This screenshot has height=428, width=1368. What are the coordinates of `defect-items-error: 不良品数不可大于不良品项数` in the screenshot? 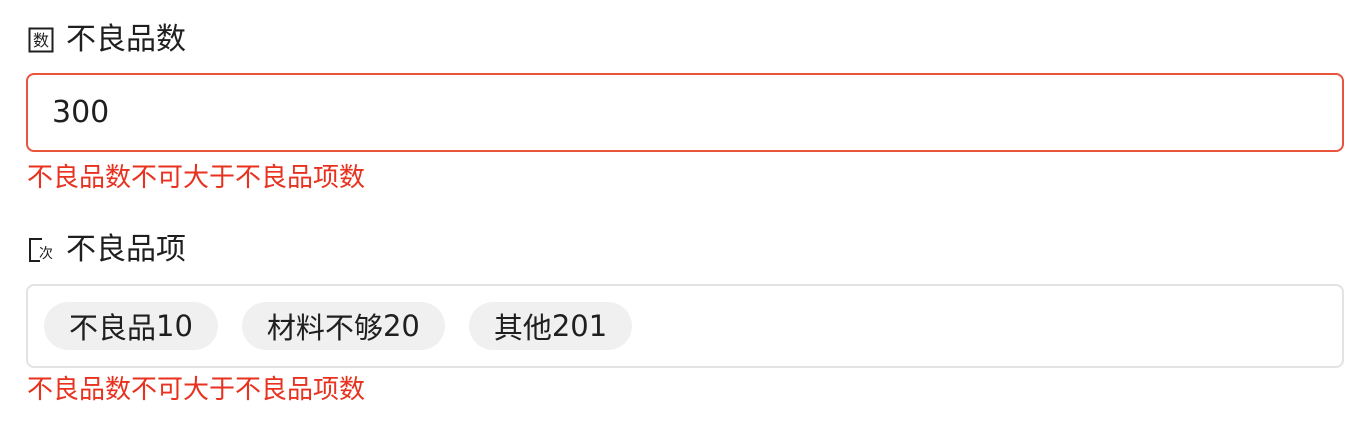 It's located at (196, 390).